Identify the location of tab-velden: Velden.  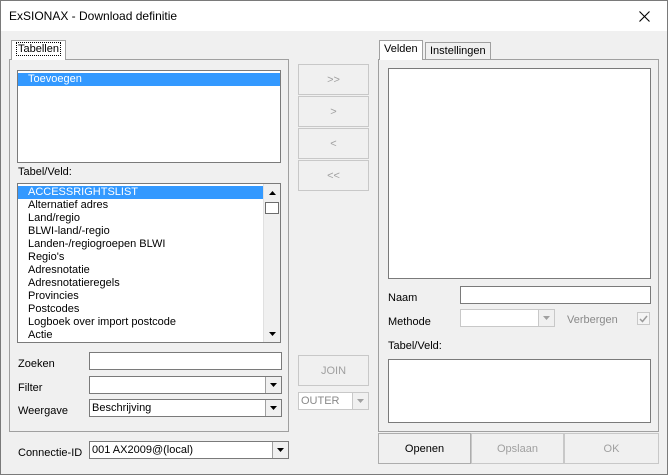
(401, 50).